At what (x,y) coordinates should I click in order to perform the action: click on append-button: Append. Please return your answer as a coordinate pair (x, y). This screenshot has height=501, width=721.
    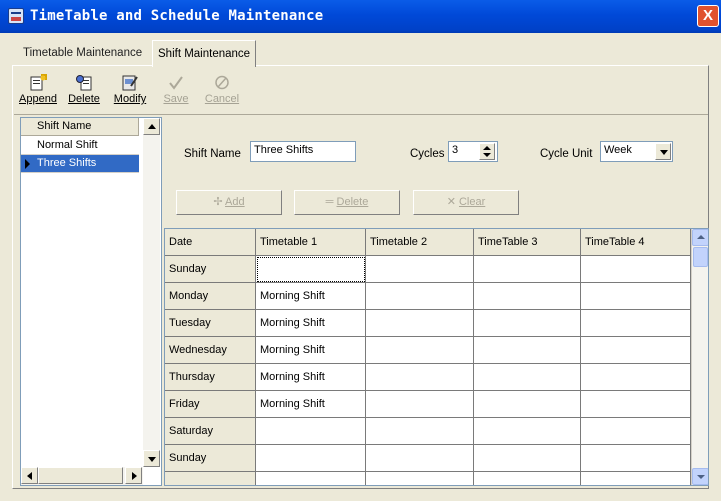
    Looking at the image, I should click on (38, 90).